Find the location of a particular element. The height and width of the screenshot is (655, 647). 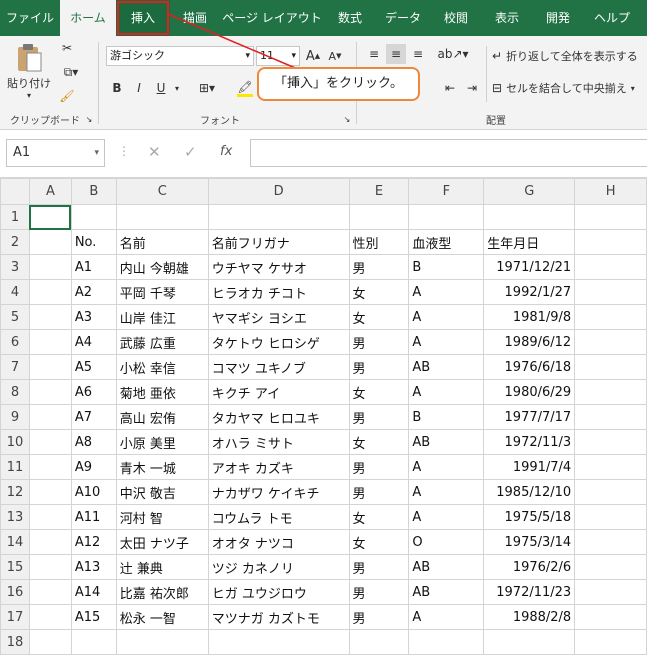

more-options-icon: ⋮ is located at coordinates (124, 151).